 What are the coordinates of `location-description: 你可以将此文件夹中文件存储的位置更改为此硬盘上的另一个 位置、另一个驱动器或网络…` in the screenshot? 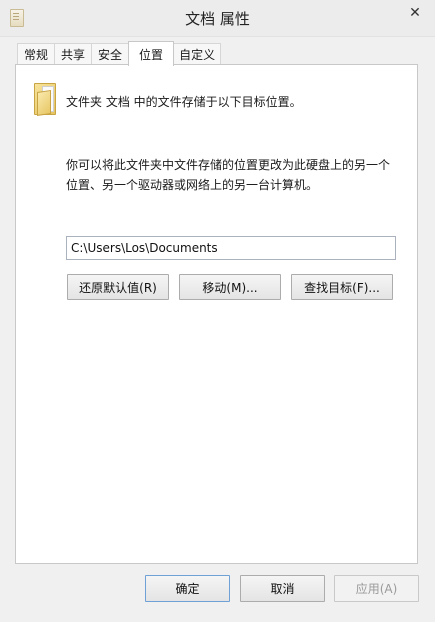 It's located at (236, 175).